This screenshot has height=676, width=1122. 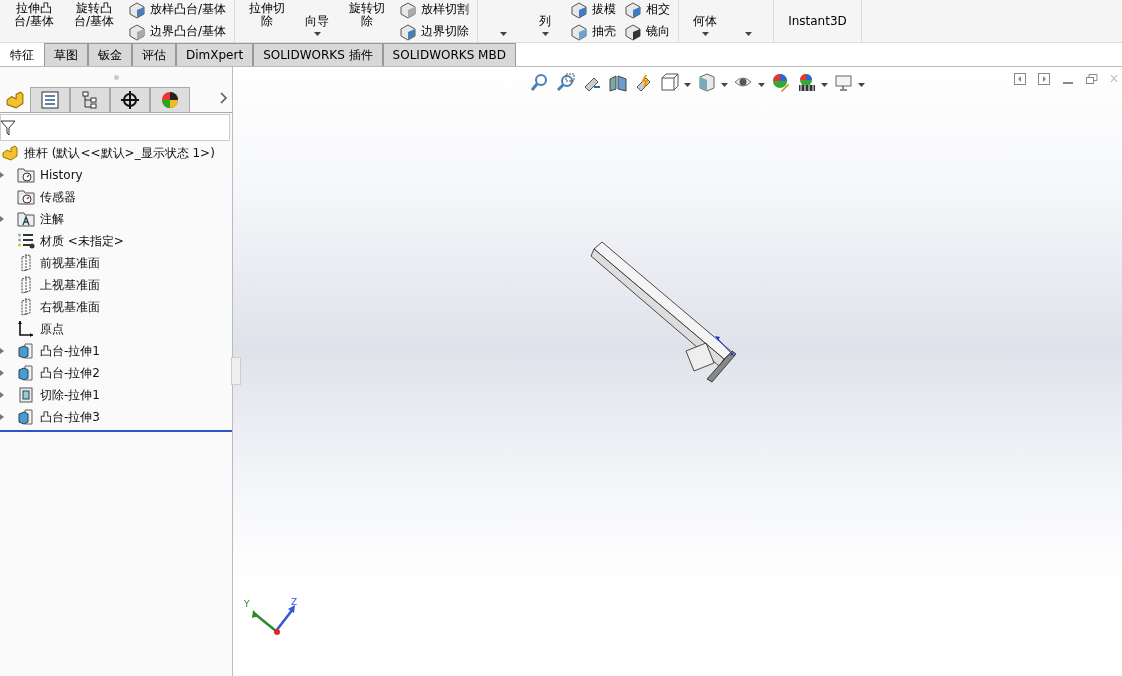 I want to click on ribbon-button: 镜向, so click(x=647, y=31).